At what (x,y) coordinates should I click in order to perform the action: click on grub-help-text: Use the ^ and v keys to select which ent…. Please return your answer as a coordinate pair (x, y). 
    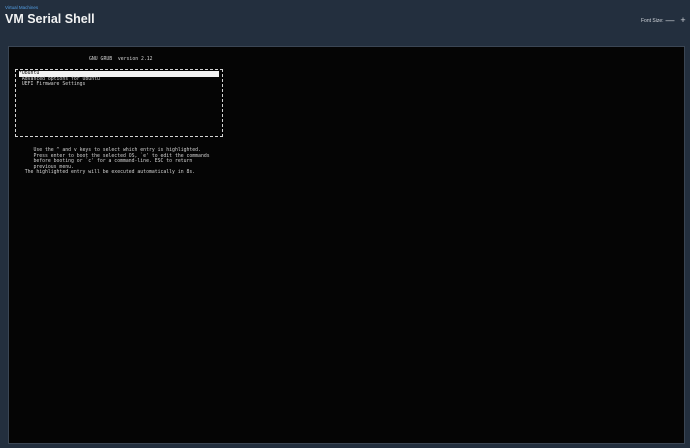
    Looking at the image, I should click on (114, 162).